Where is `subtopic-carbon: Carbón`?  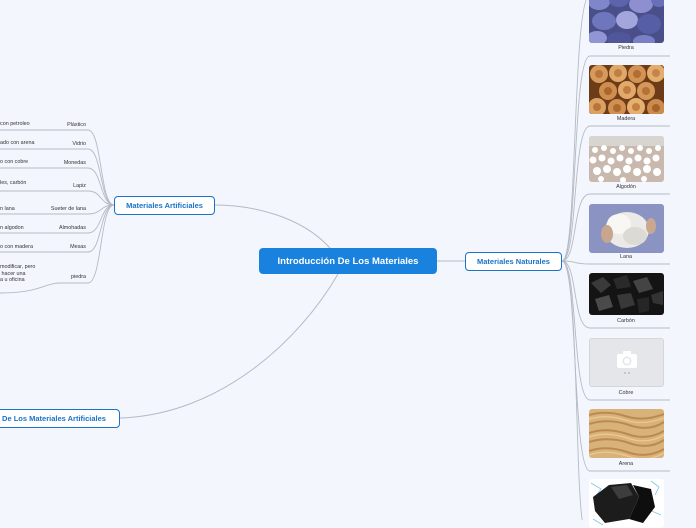 subtopic-carbon: Carbón is located at coordinates (626, 321).